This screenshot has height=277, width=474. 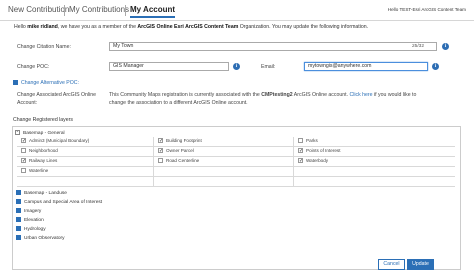 What do you see at coordinates (43, 120) in the screenshot?
I see `registered-layers-title: Change Registered layers` at bounding box center [43, 120].